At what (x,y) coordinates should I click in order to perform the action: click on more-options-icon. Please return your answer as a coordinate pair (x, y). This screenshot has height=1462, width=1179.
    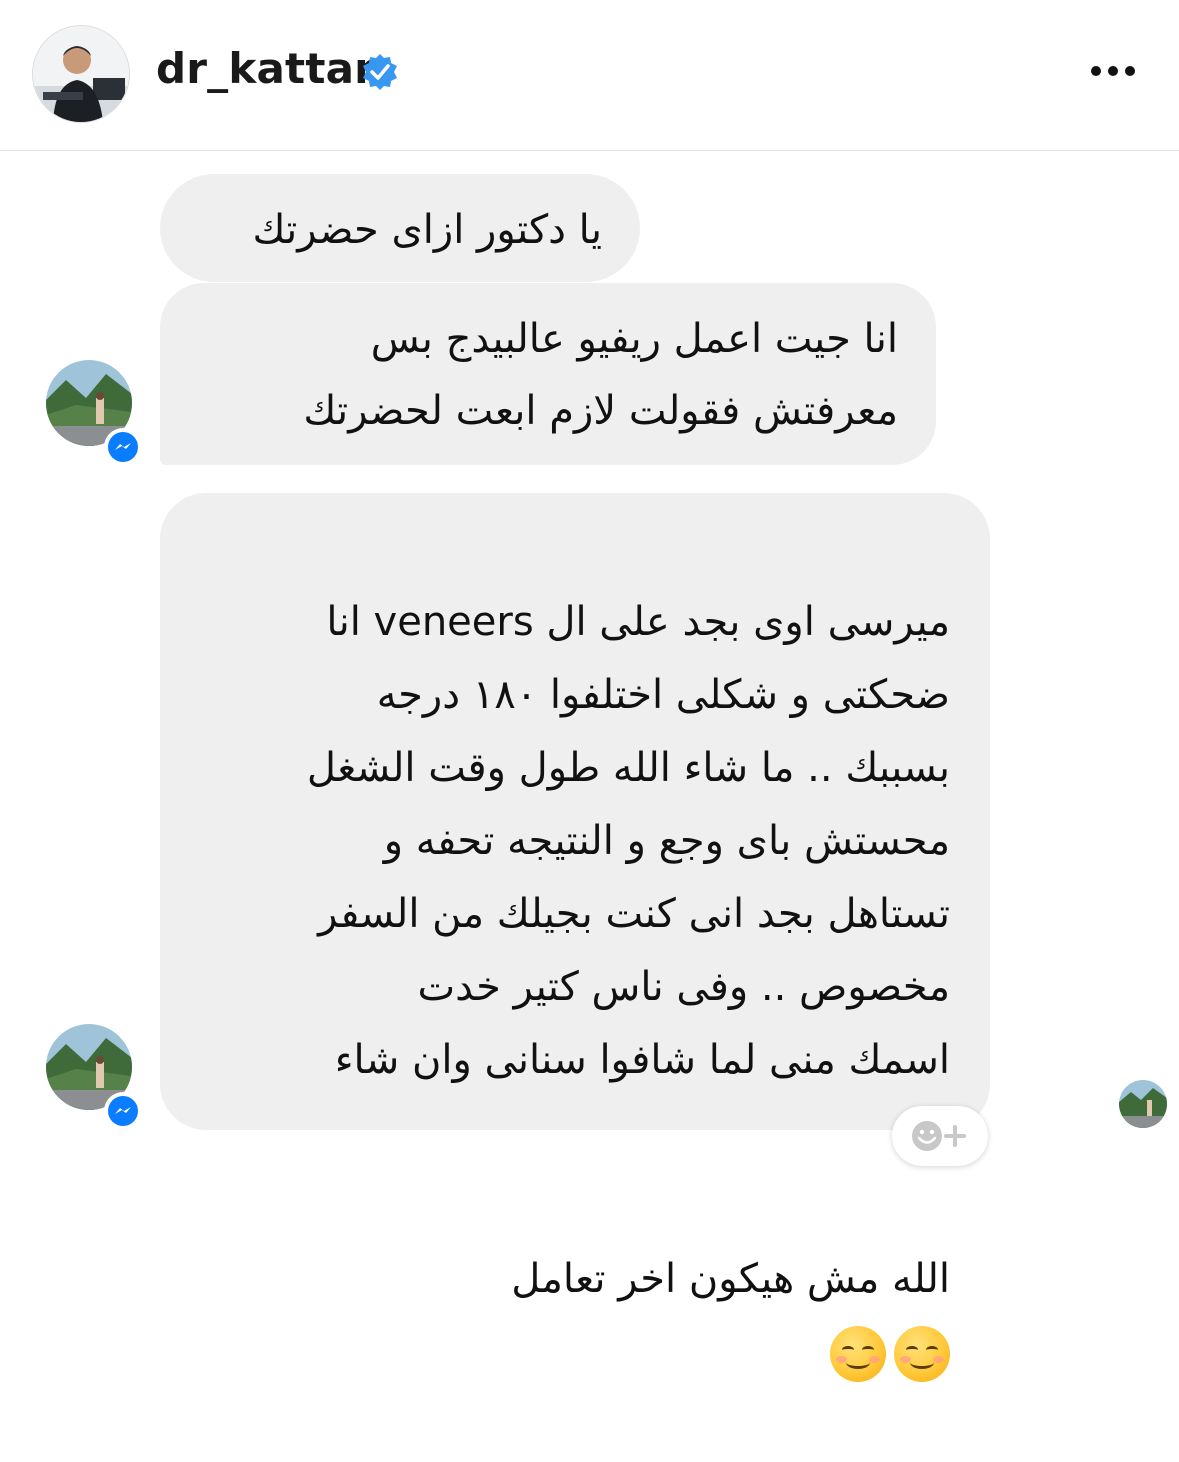
    Looking at the image, I should click on (1114, 71).